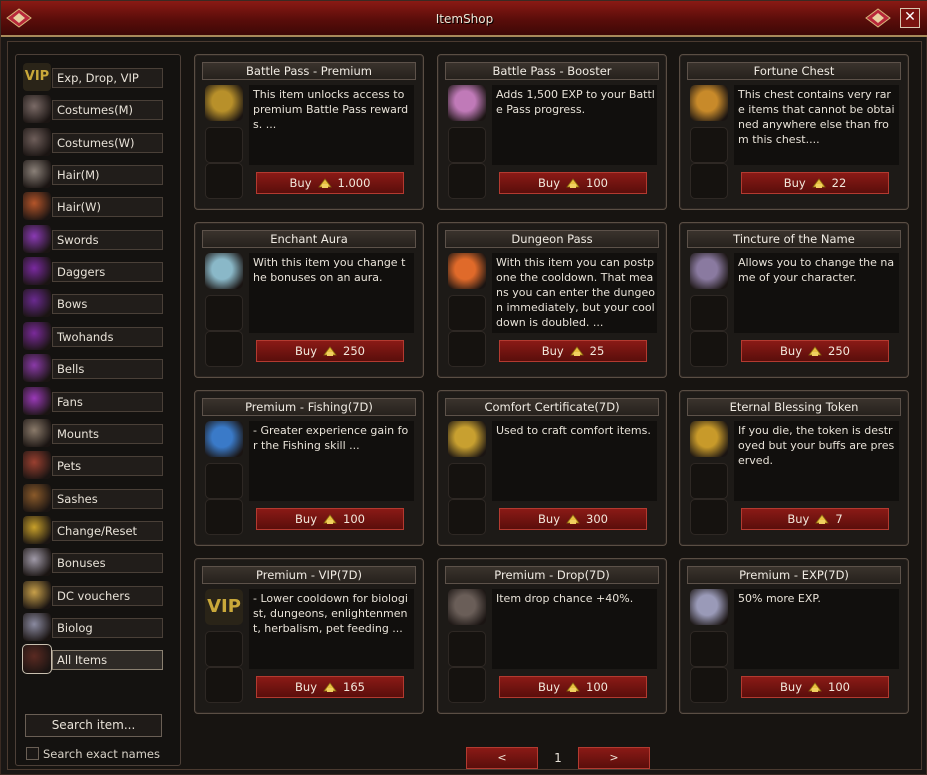 The image size is (927, 775). What do you see at coordinates (709, 607) in the screenshot?
I see `exp-ring-icon` at bounding box center [709, 607].